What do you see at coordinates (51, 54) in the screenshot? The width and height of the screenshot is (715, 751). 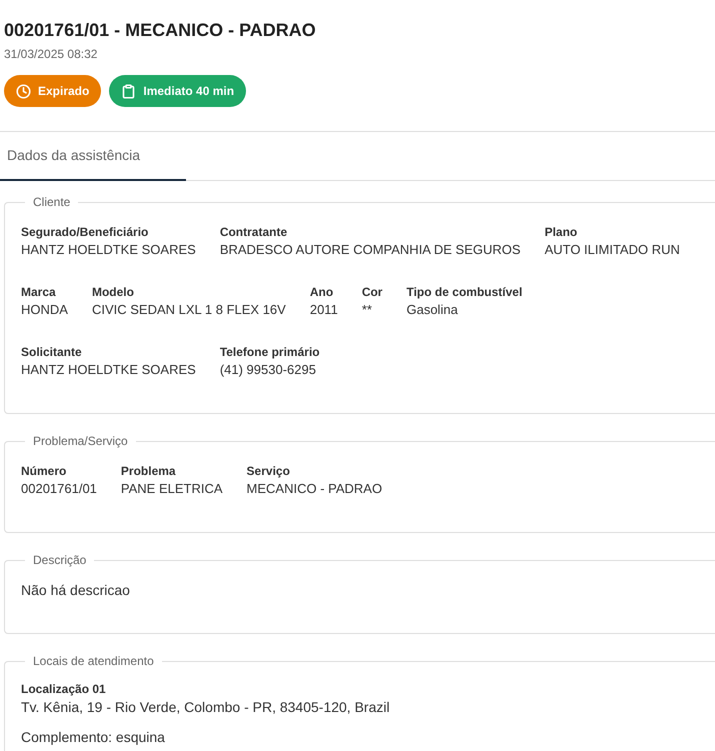 I see `date-text: 31/03/2025 08:32` at bounding box center [51, 54].